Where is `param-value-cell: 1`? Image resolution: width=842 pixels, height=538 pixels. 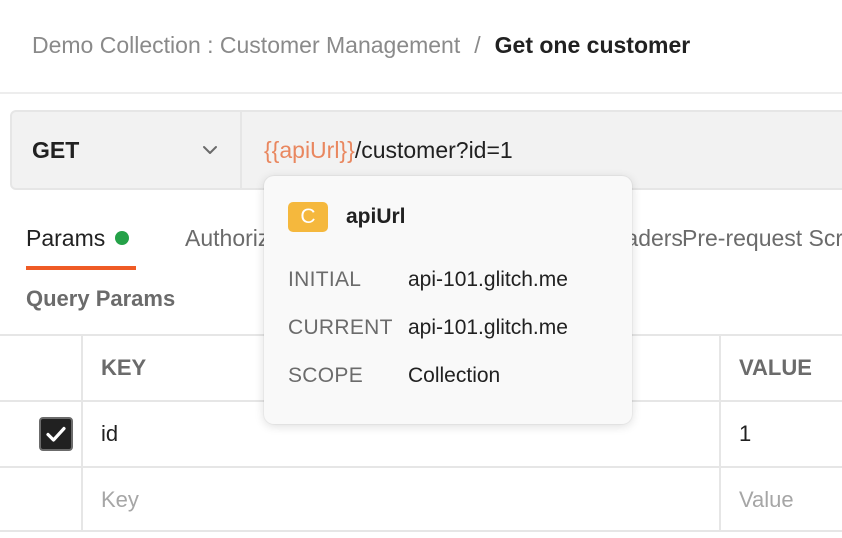
param-value-cell: 1 is located at coordinates (781, 434).